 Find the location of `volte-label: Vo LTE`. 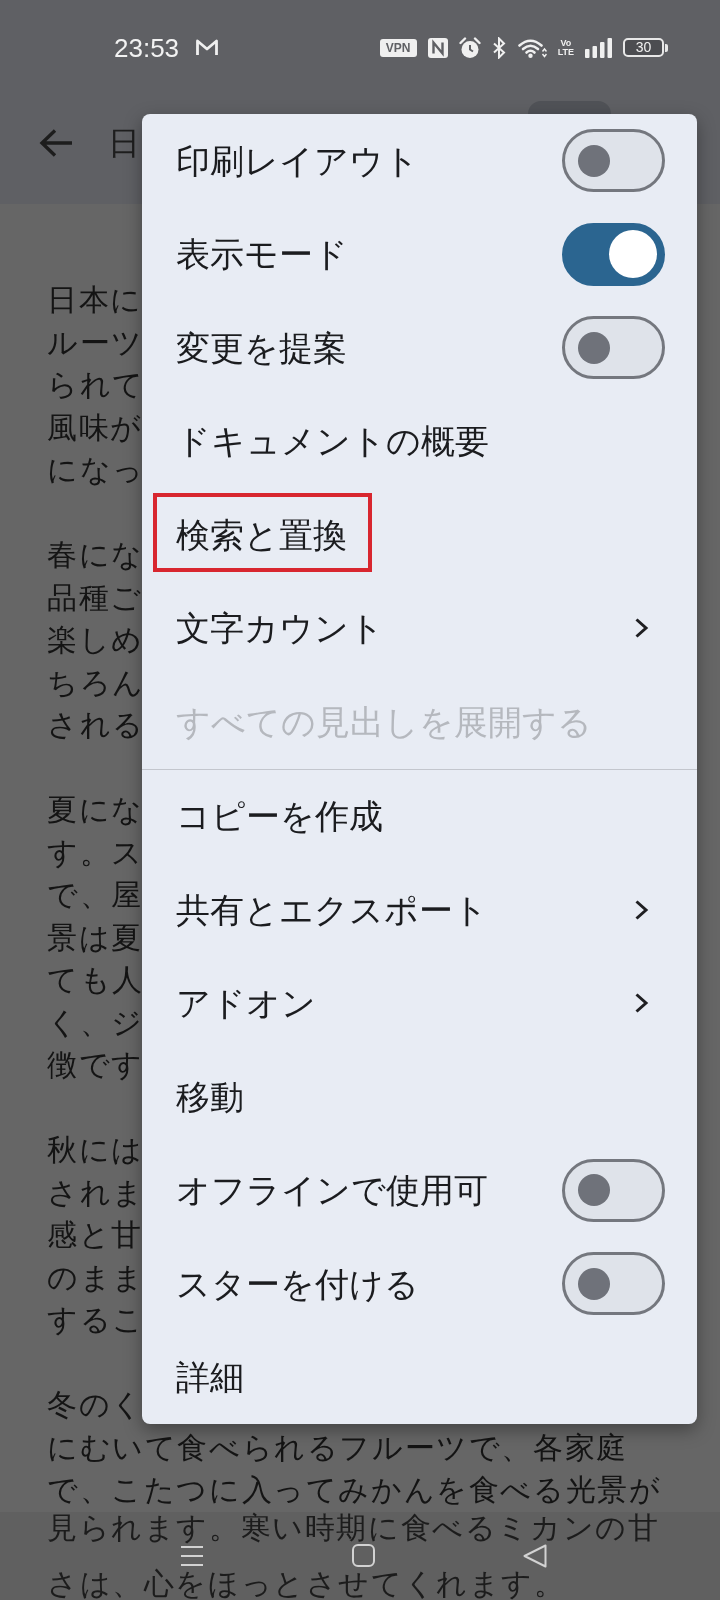

volte-label: Vo LTE is located at coordinates (565, 47).